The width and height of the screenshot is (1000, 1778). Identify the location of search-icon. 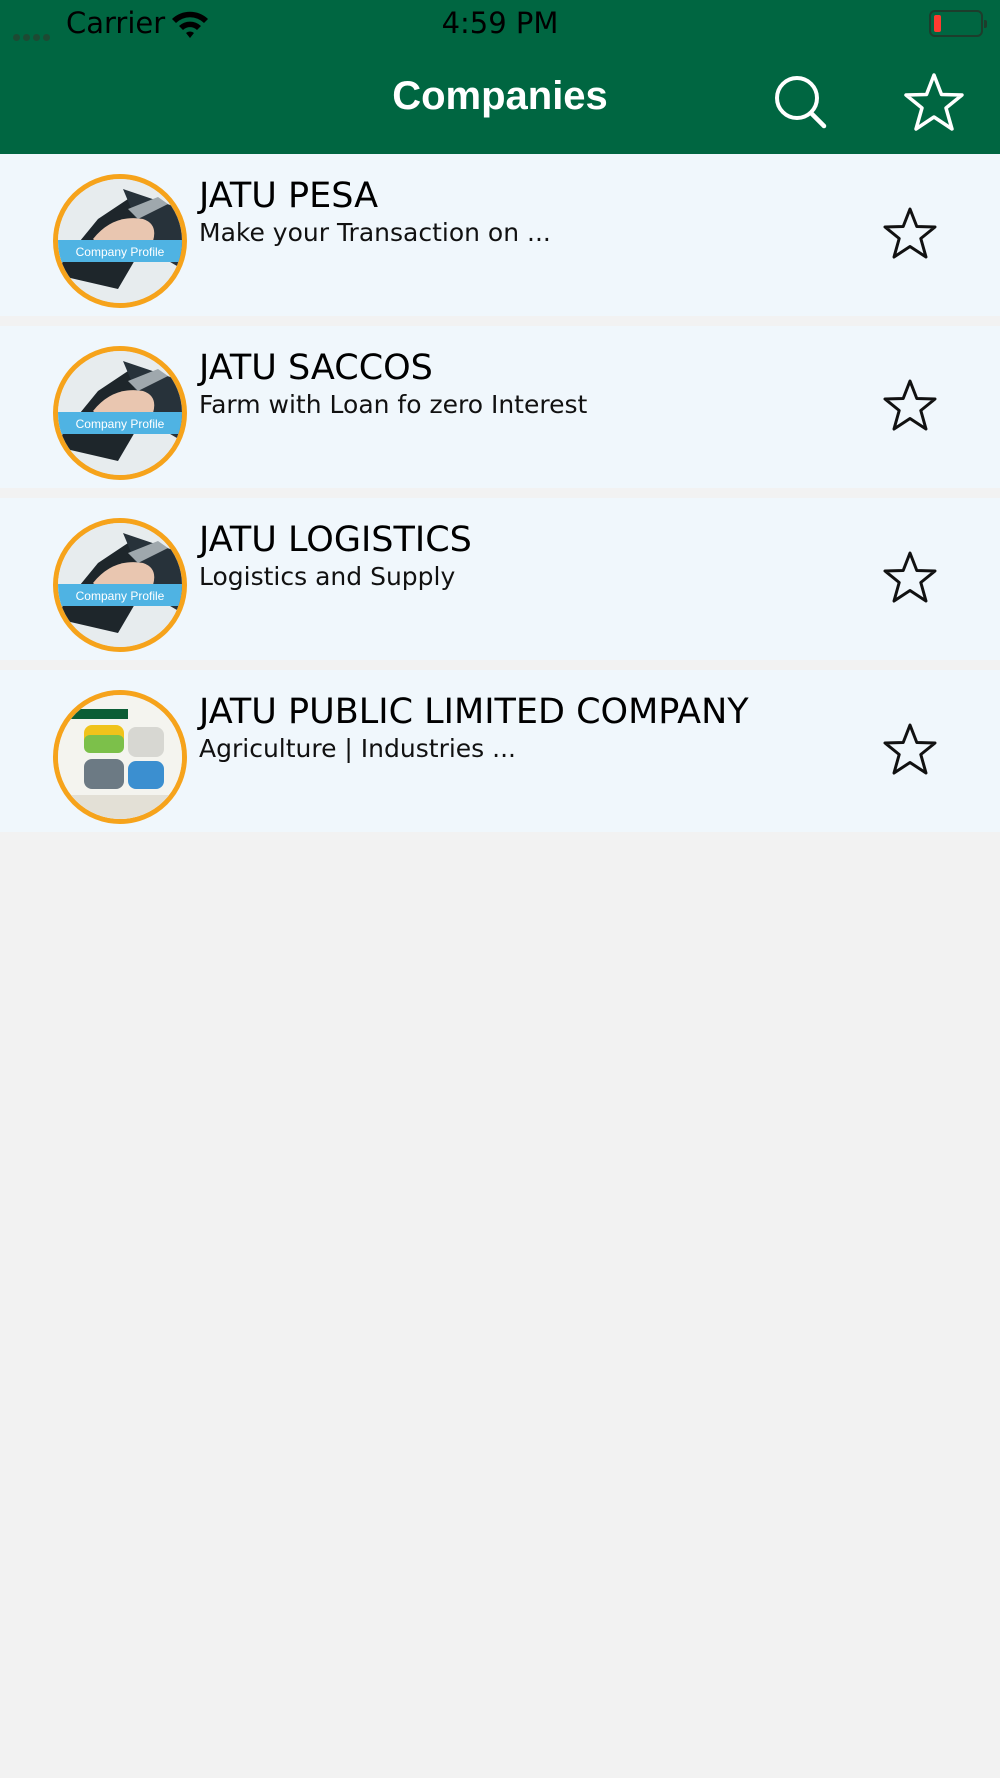
(800, 102).